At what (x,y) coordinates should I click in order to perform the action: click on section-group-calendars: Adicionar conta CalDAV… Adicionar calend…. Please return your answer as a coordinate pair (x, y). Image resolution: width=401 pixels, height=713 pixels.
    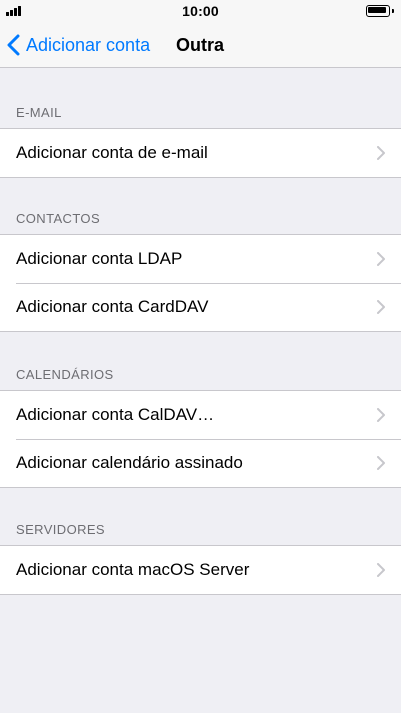
    Looking at the image, I should click on (200, 439).